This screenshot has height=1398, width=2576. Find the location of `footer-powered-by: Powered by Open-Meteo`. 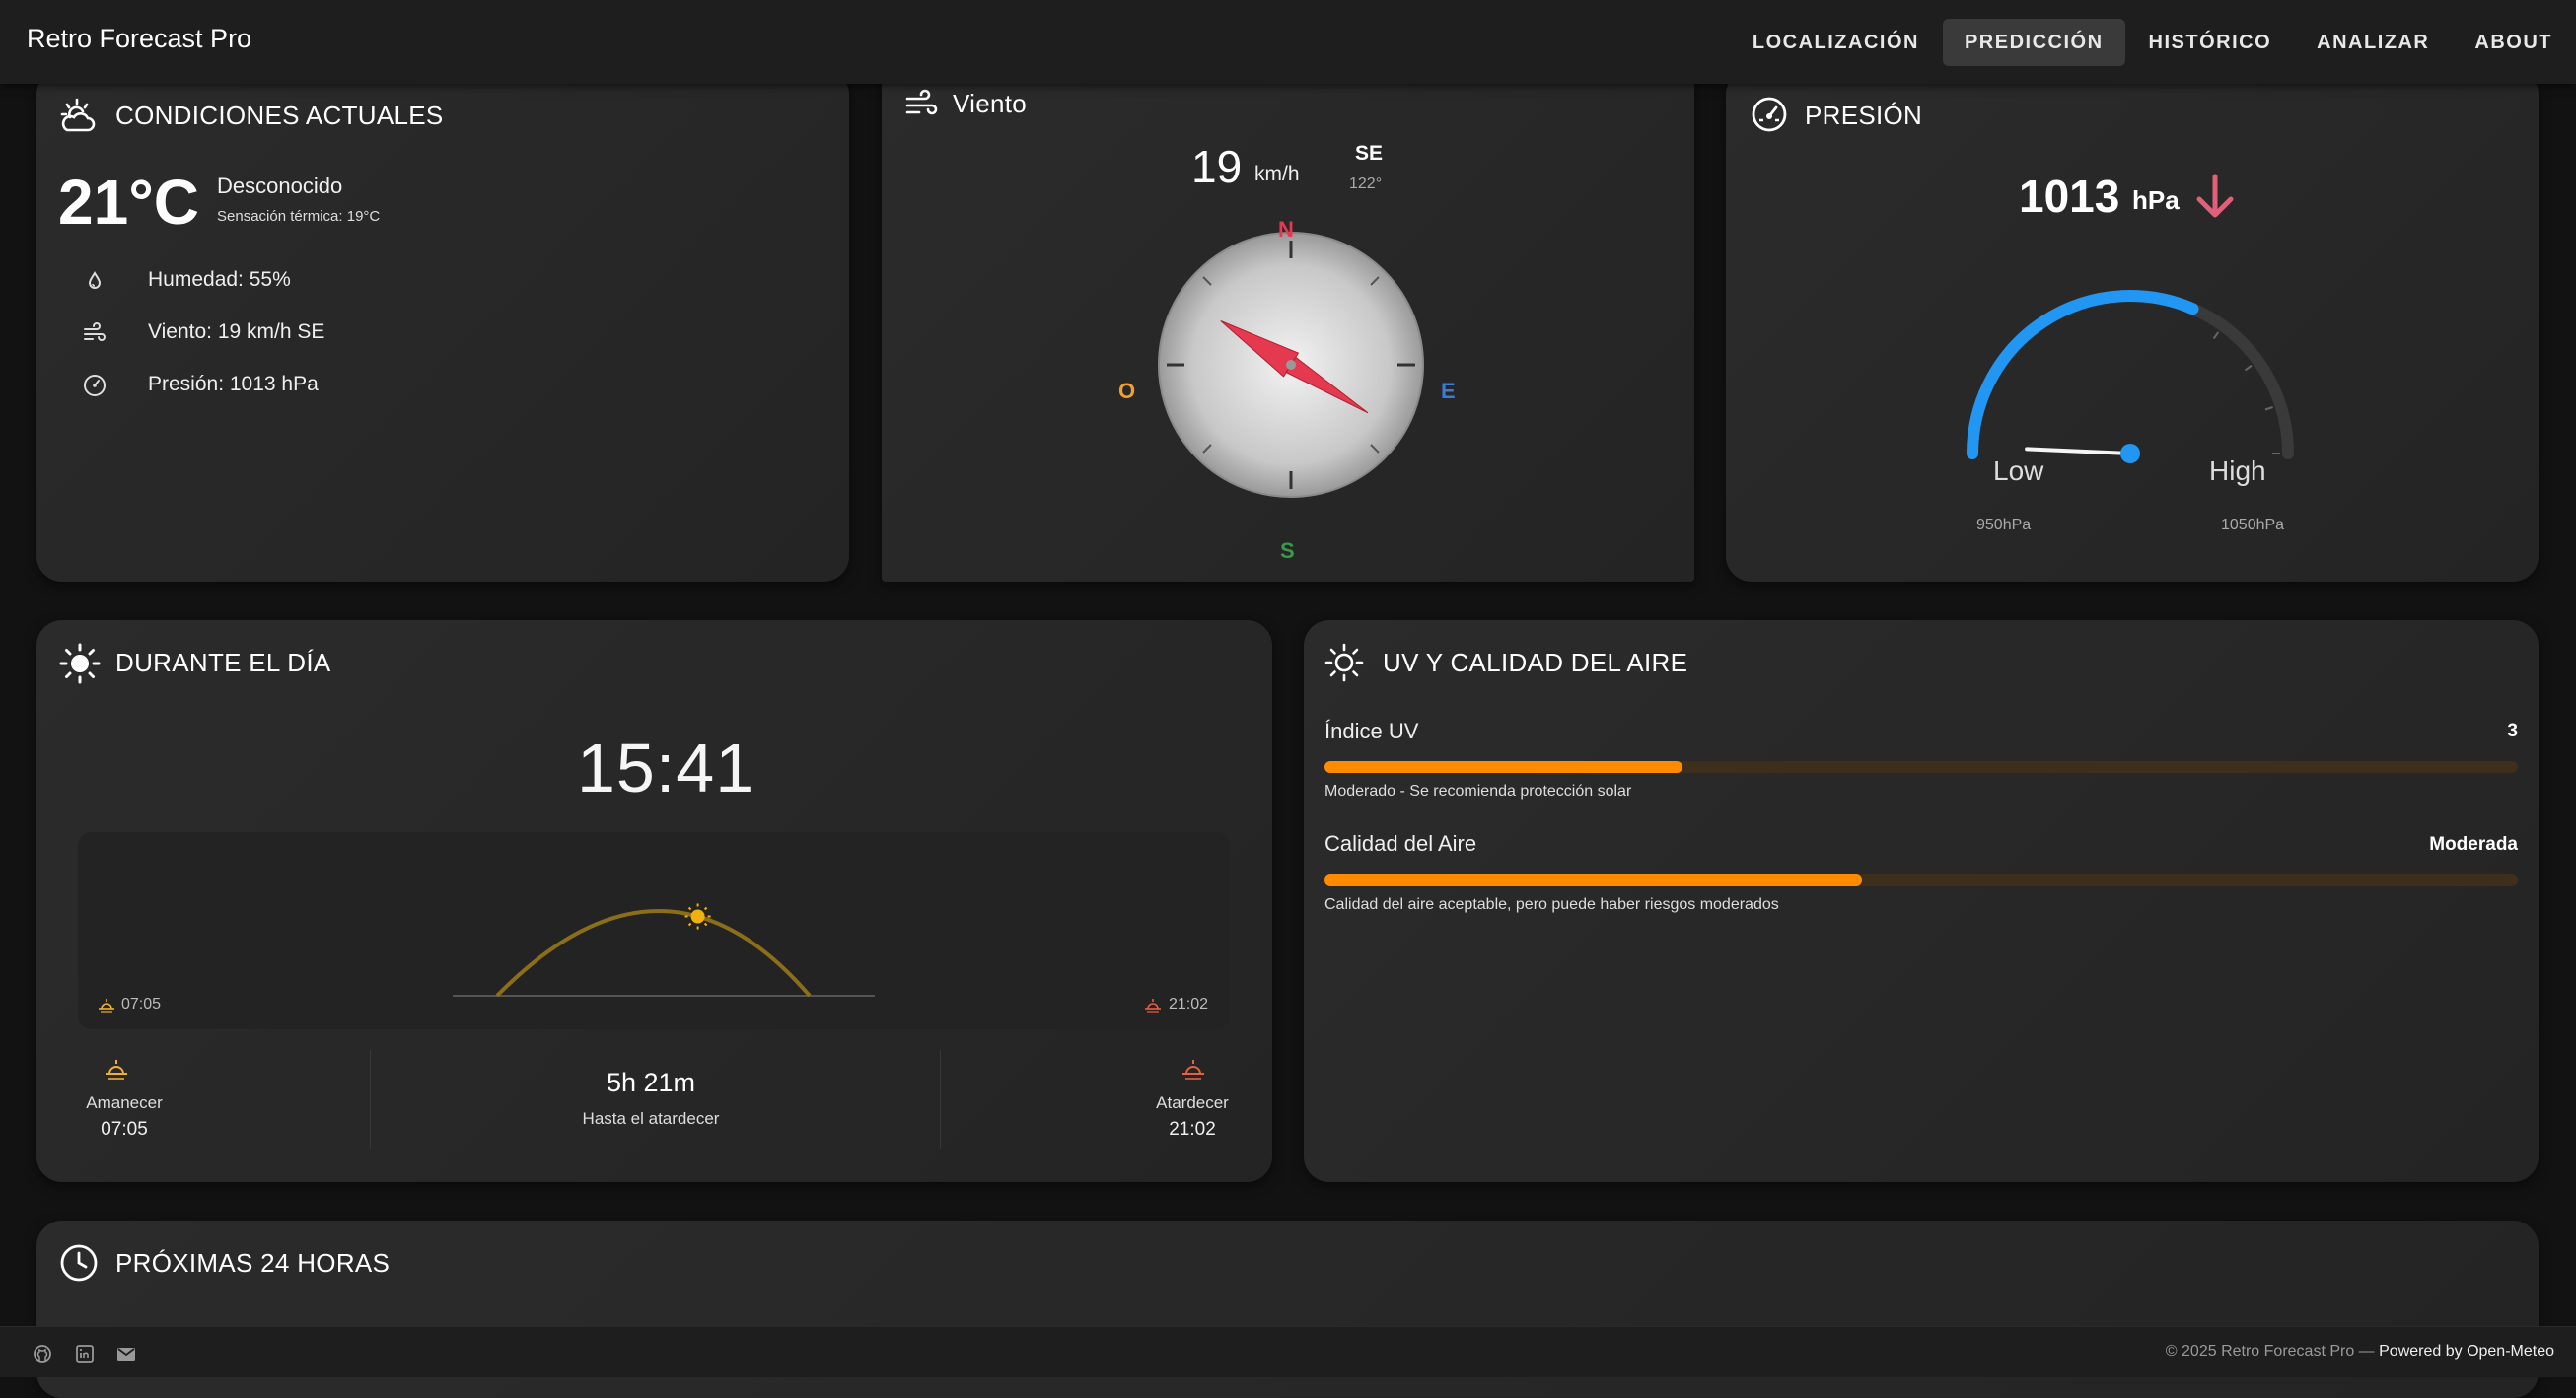

footer-powered-by: Powered by Open-Meteo is located at coordinates (2466, 1351).